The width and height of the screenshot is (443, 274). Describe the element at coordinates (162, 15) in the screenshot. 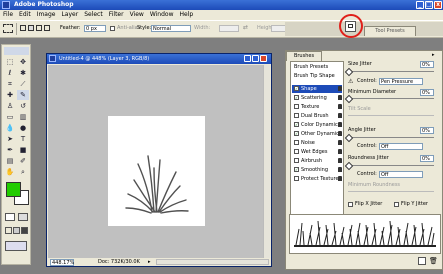

I see `menu-window: Window` at that location.